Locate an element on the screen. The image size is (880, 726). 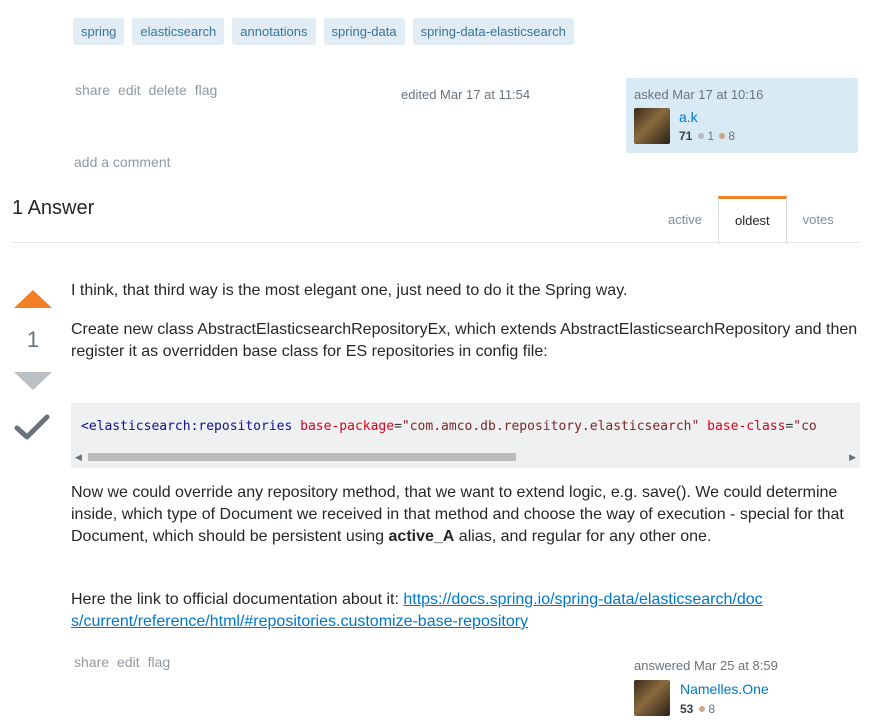
vote-count: 1 is located at coordinates (33, 339).